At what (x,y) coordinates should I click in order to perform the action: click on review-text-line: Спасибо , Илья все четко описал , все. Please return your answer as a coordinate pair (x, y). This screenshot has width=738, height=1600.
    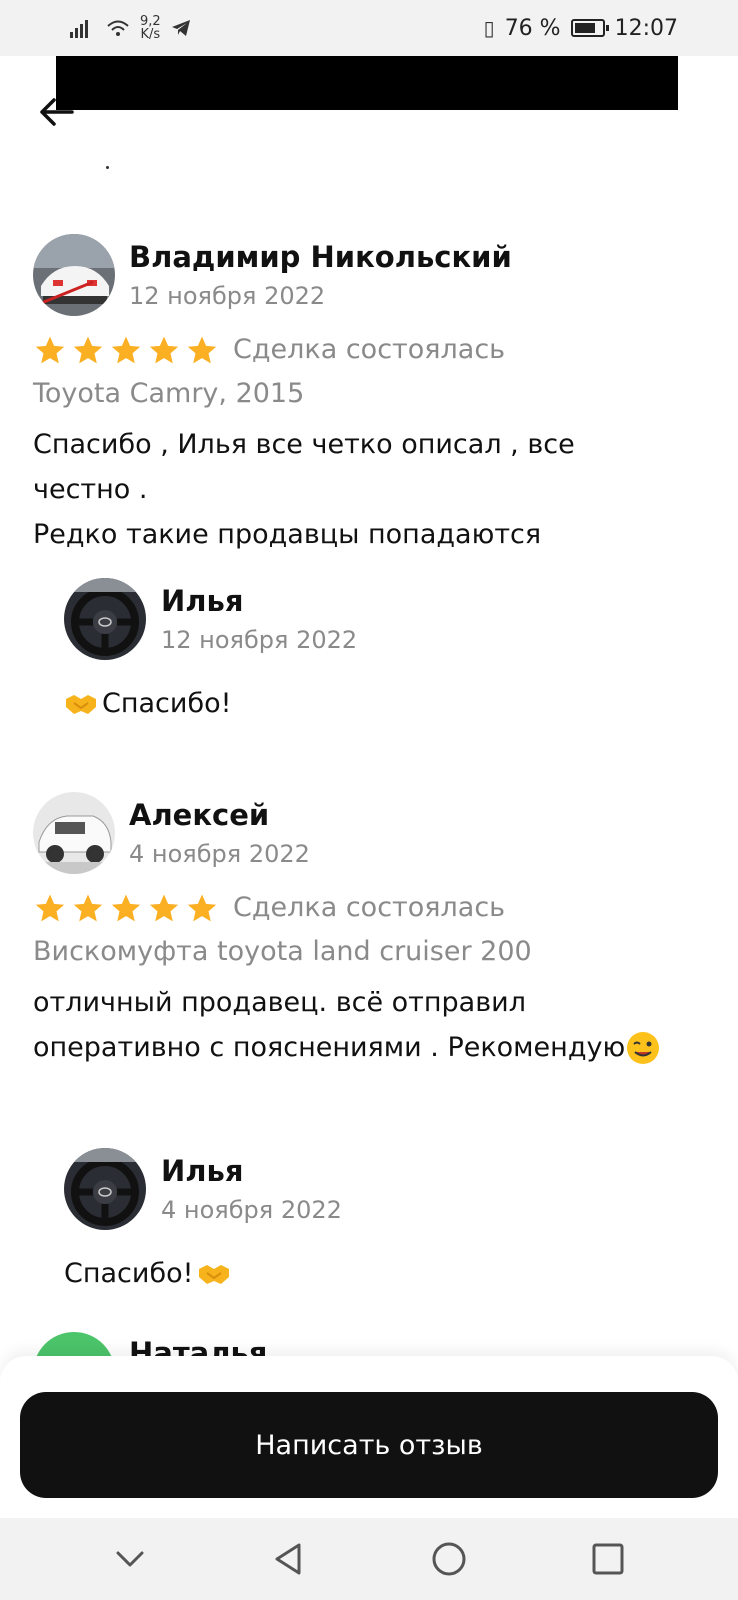
    Looking at the image, I should click on (304, 444).